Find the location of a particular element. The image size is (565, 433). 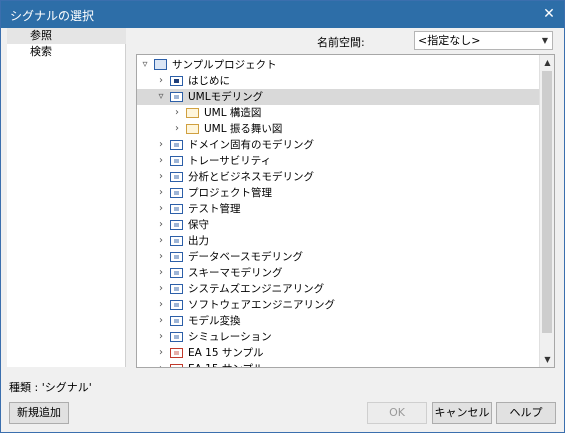

tree-item-label: 保守 is located at coordinates (198, 225).